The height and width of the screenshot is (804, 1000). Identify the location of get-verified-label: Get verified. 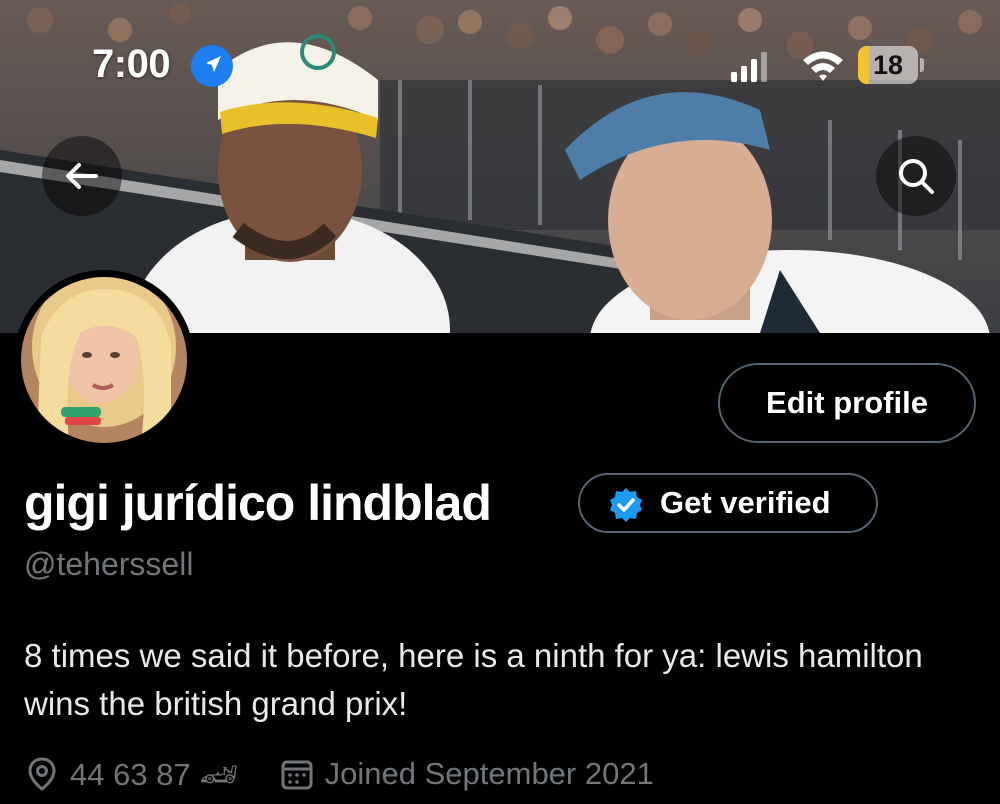
(745, 502).